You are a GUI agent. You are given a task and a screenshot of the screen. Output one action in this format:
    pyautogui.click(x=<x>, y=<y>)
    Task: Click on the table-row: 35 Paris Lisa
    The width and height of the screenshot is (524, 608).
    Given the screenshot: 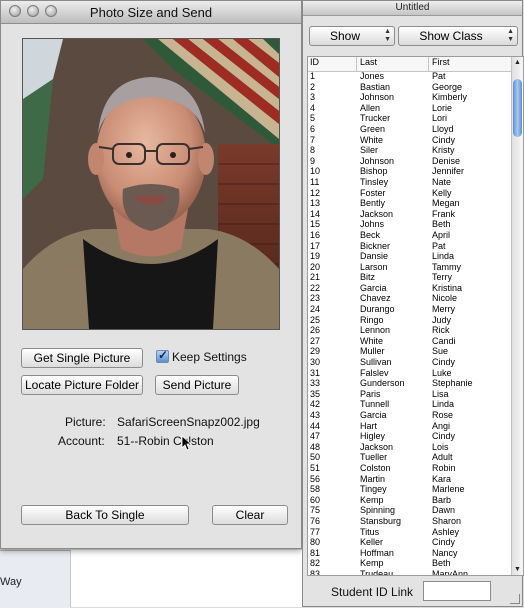 What is the action you would take?
    pyautogui.click(x=410, y=394)
    